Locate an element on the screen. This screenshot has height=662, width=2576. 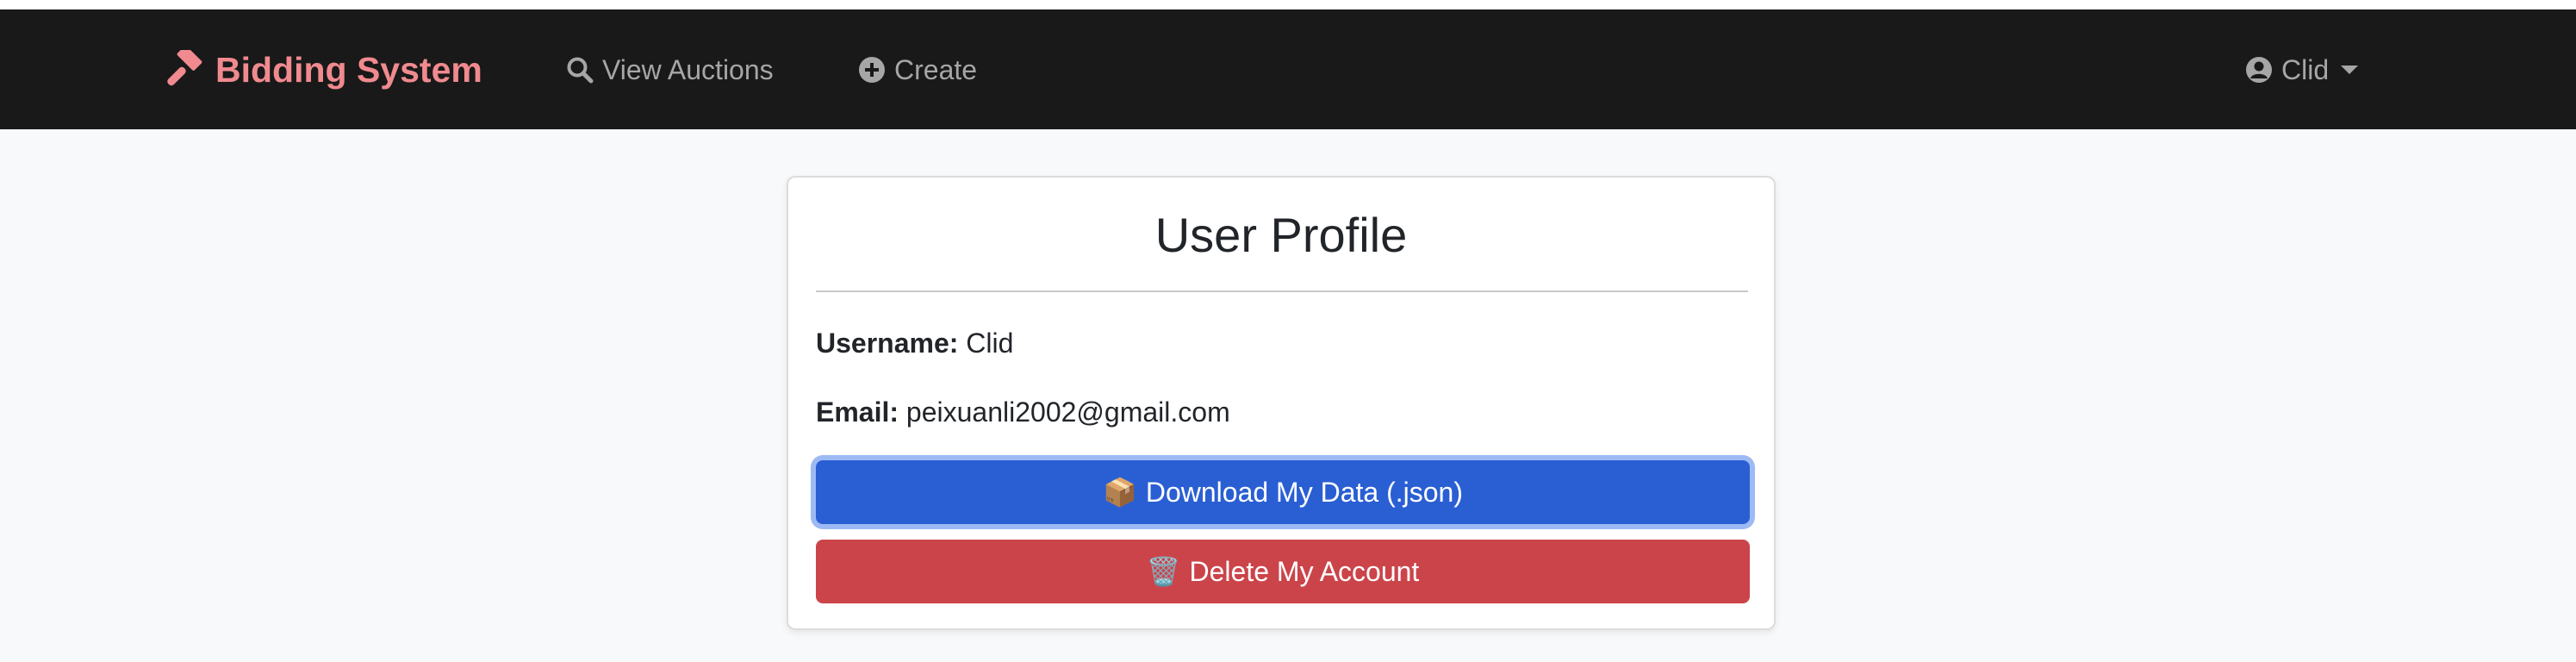
search-icon is located at coordinates (581, 70).